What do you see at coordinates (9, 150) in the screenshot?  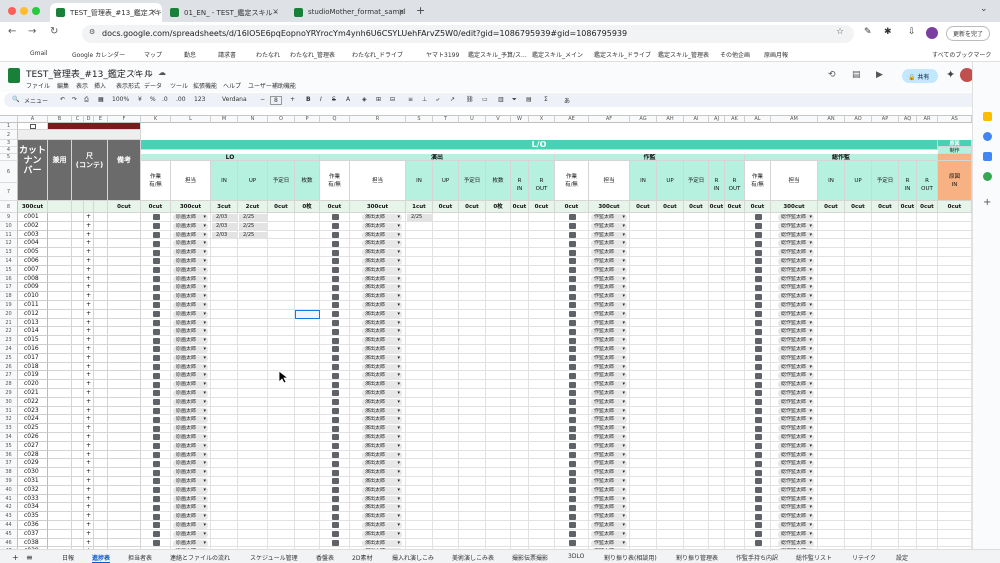 I see `row-number: 4` at bounding box center [9, 150].